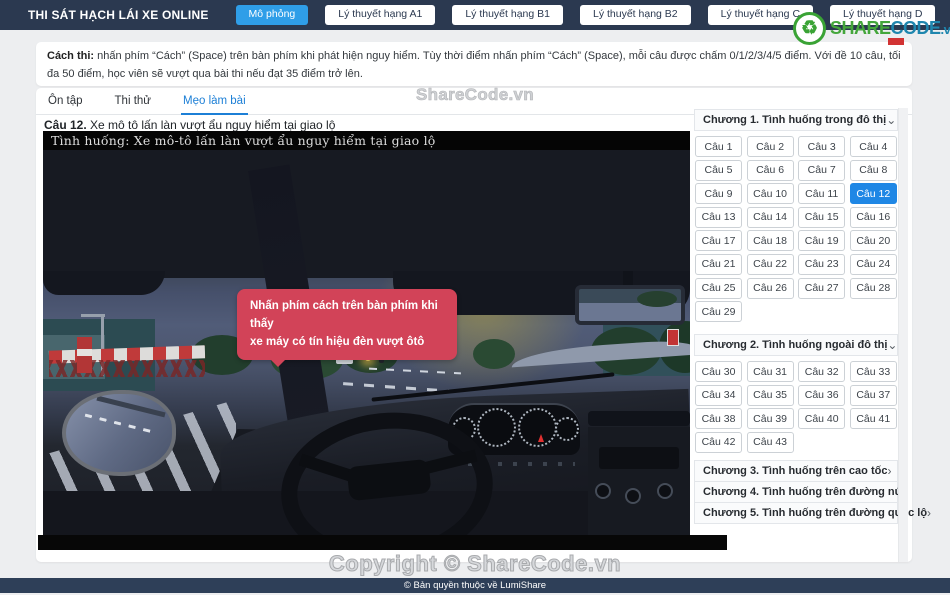 This screenshot has height=595, width=950. What do you see at coordinates (718, 312) in the screenshot?
I see `question-button: Câu 29` at bounding box center [718, 312].